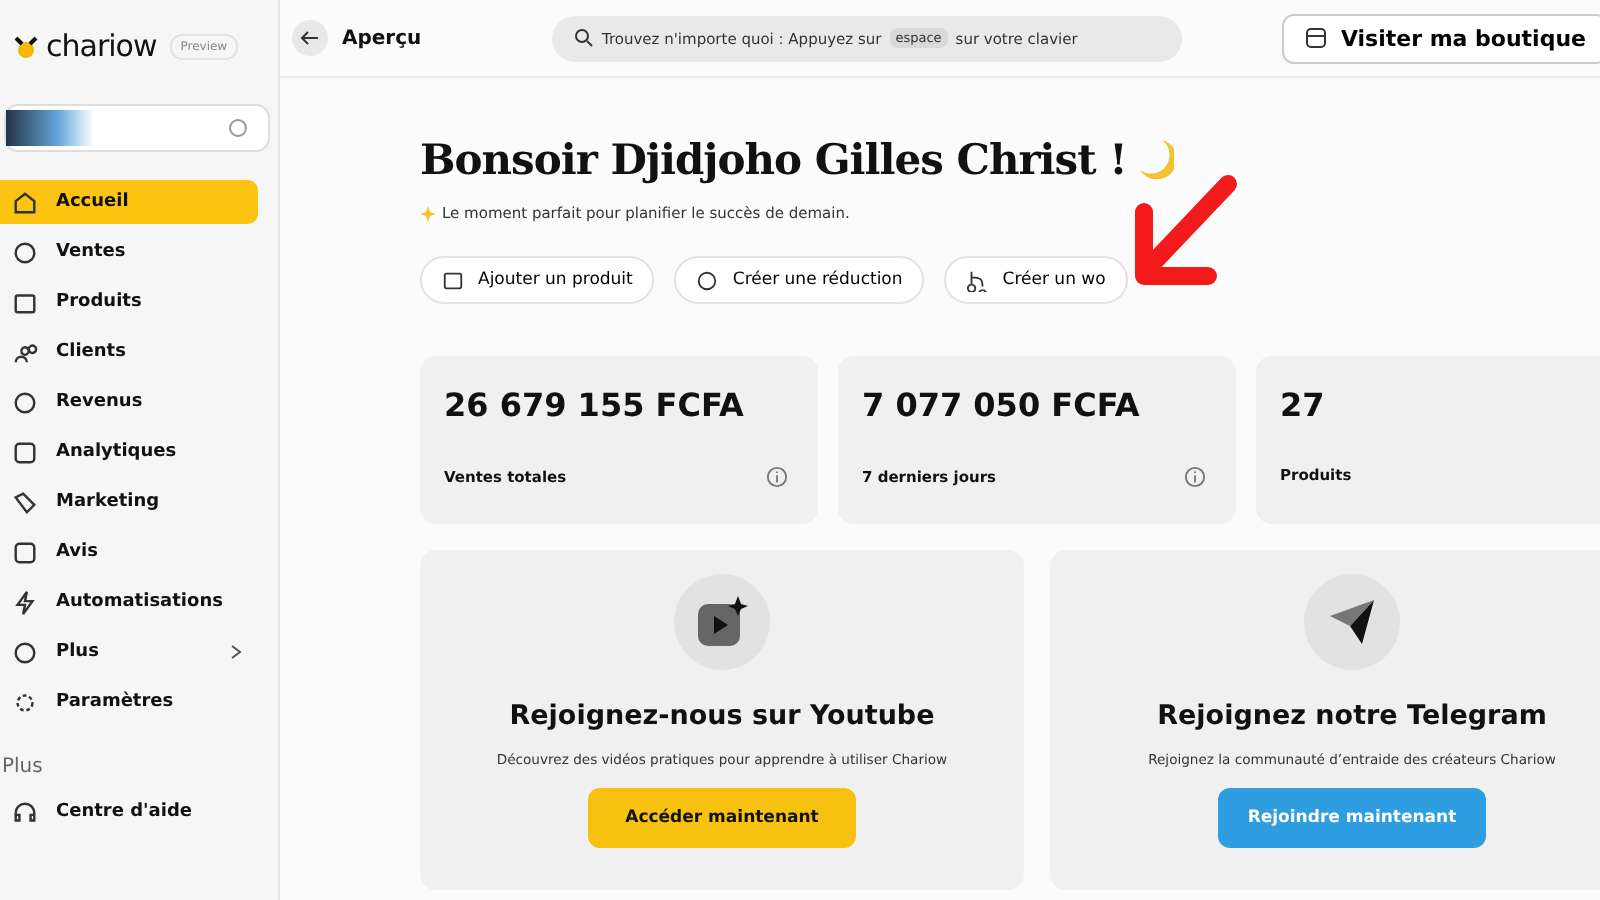 The image size is (1600, 900). What do you see at coordinates (129, 602) in the screenshot?
I see `sidebar-item: Automatisations` at bounding box center [129, 602].